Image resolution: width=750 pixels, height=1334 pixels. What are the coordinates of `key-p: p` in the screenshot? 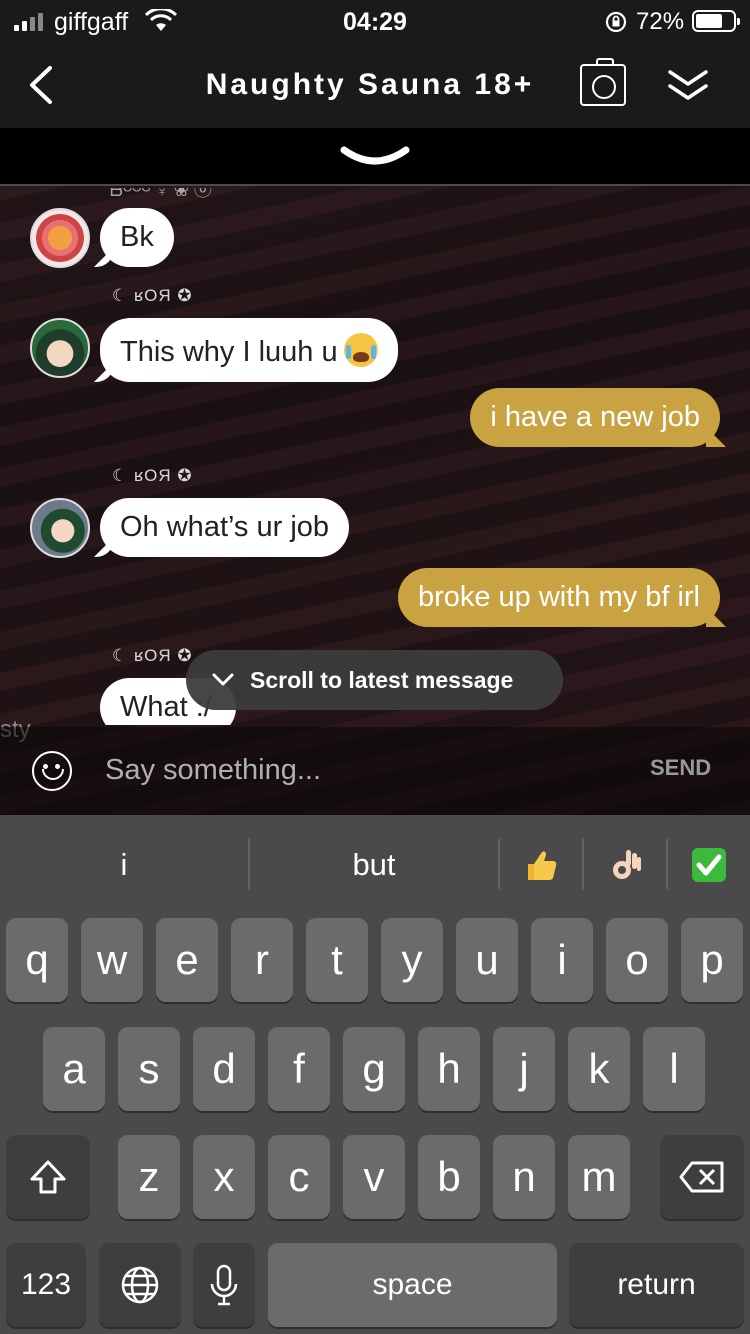 It's located at (712, 960).